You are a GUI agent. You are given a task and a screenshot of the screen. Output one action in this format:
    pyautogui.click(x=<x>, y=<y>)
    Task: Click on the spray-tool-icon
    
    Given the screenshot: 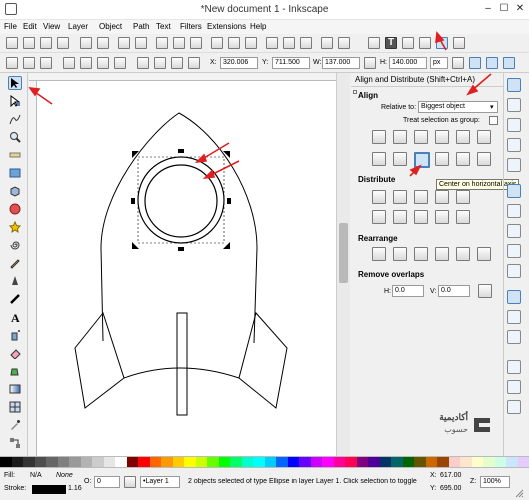 What is the action you would take?
    pyautogui.click(x=15, y=335)
    